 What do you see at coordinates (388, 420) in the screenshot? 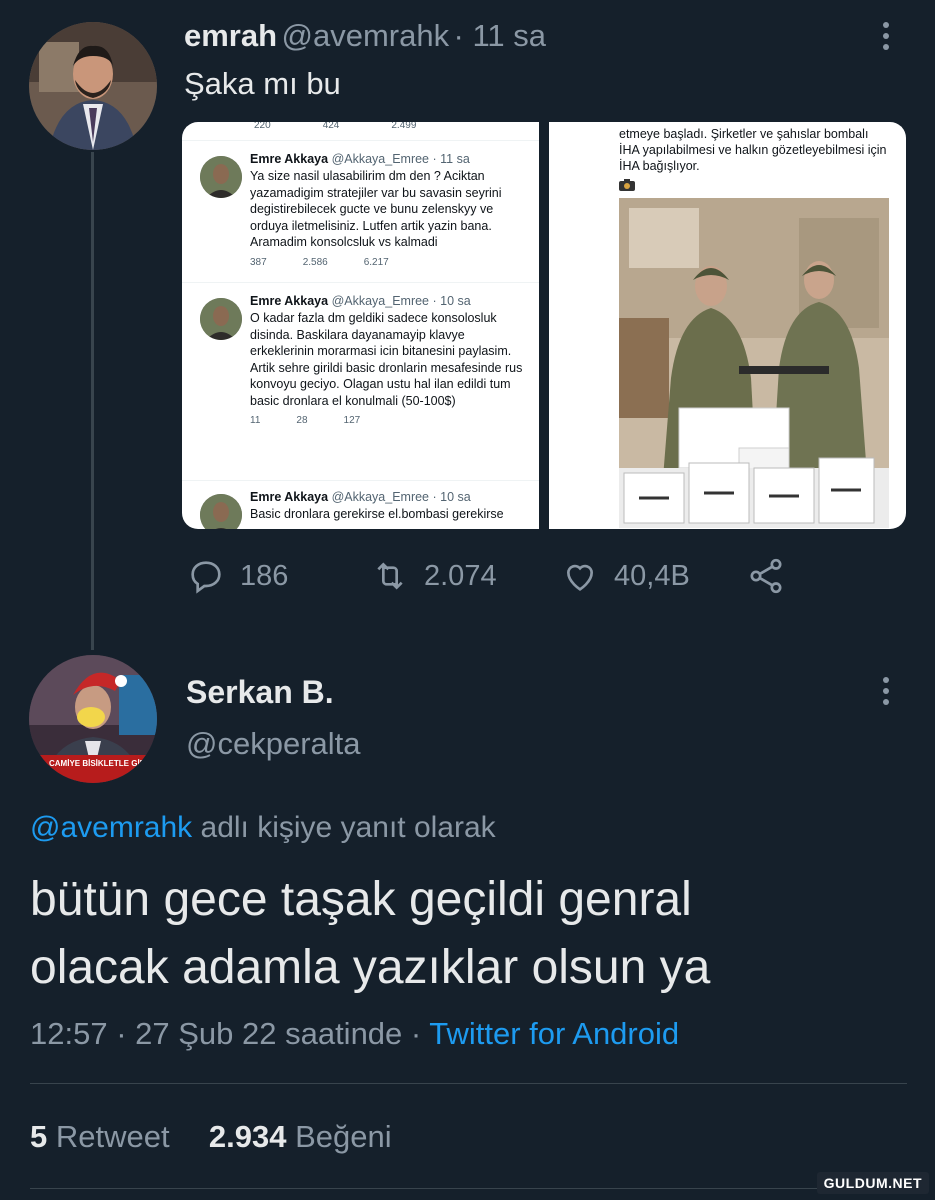
I see `mini-stats: 11 28 127` at bounding box center [388, 420].